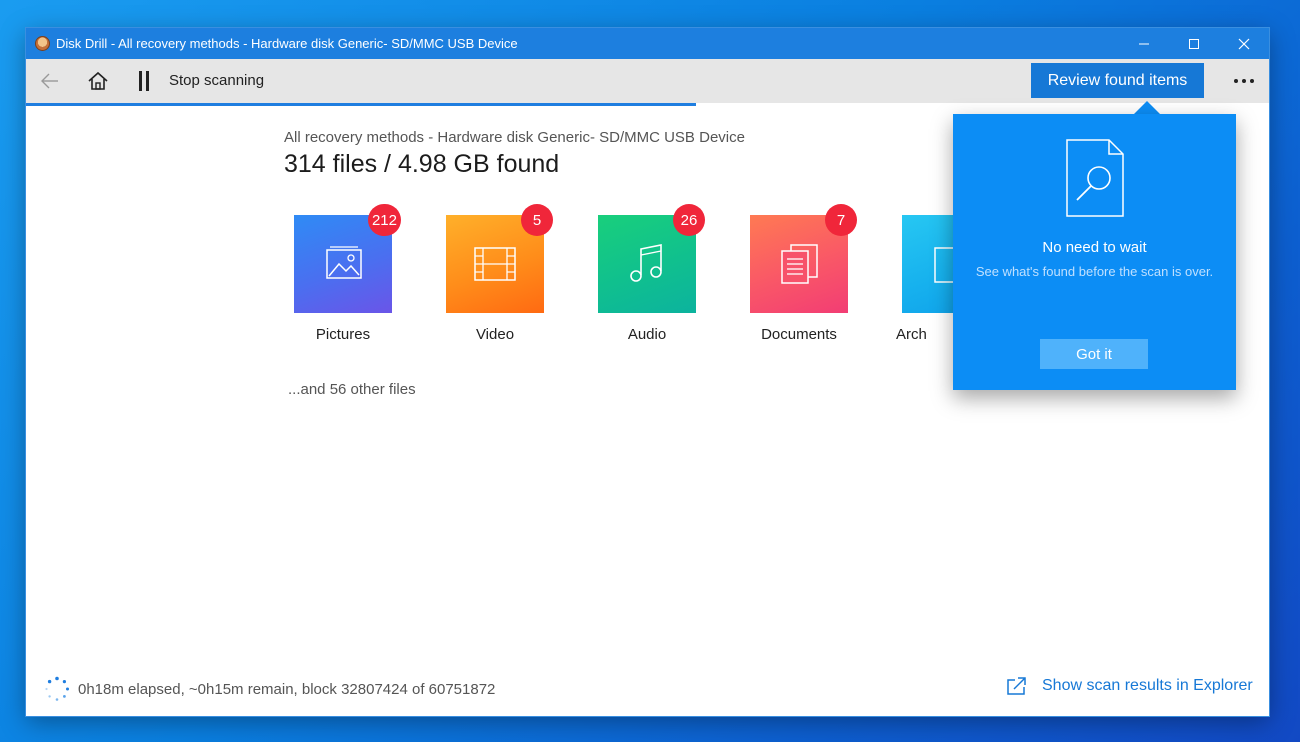 The height and width of the screenshot is (742, 1300). I want to click on audio-label: Audio, so click(647, 334).